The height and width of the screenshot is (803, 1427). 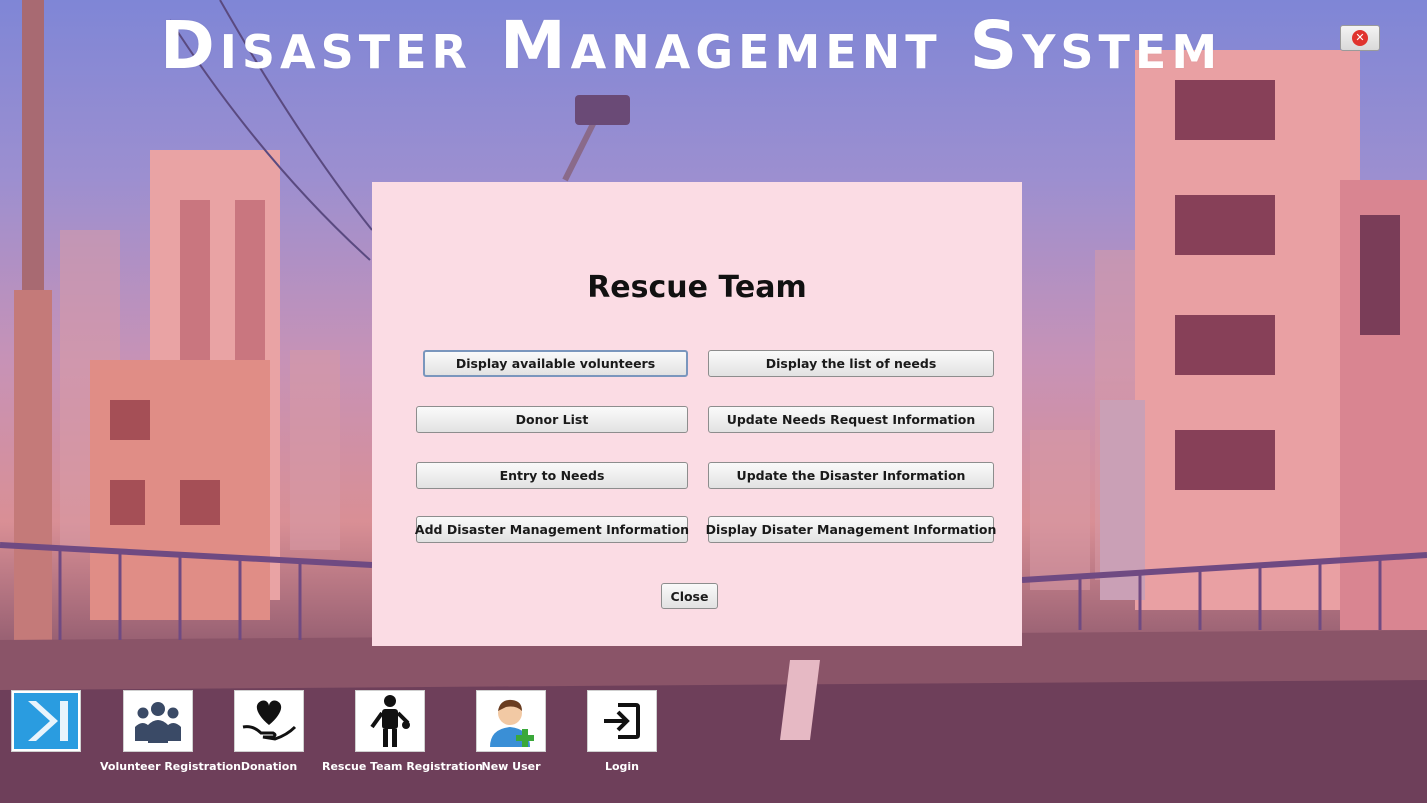 I want to click on donation-button, so click(x=269, y=721).